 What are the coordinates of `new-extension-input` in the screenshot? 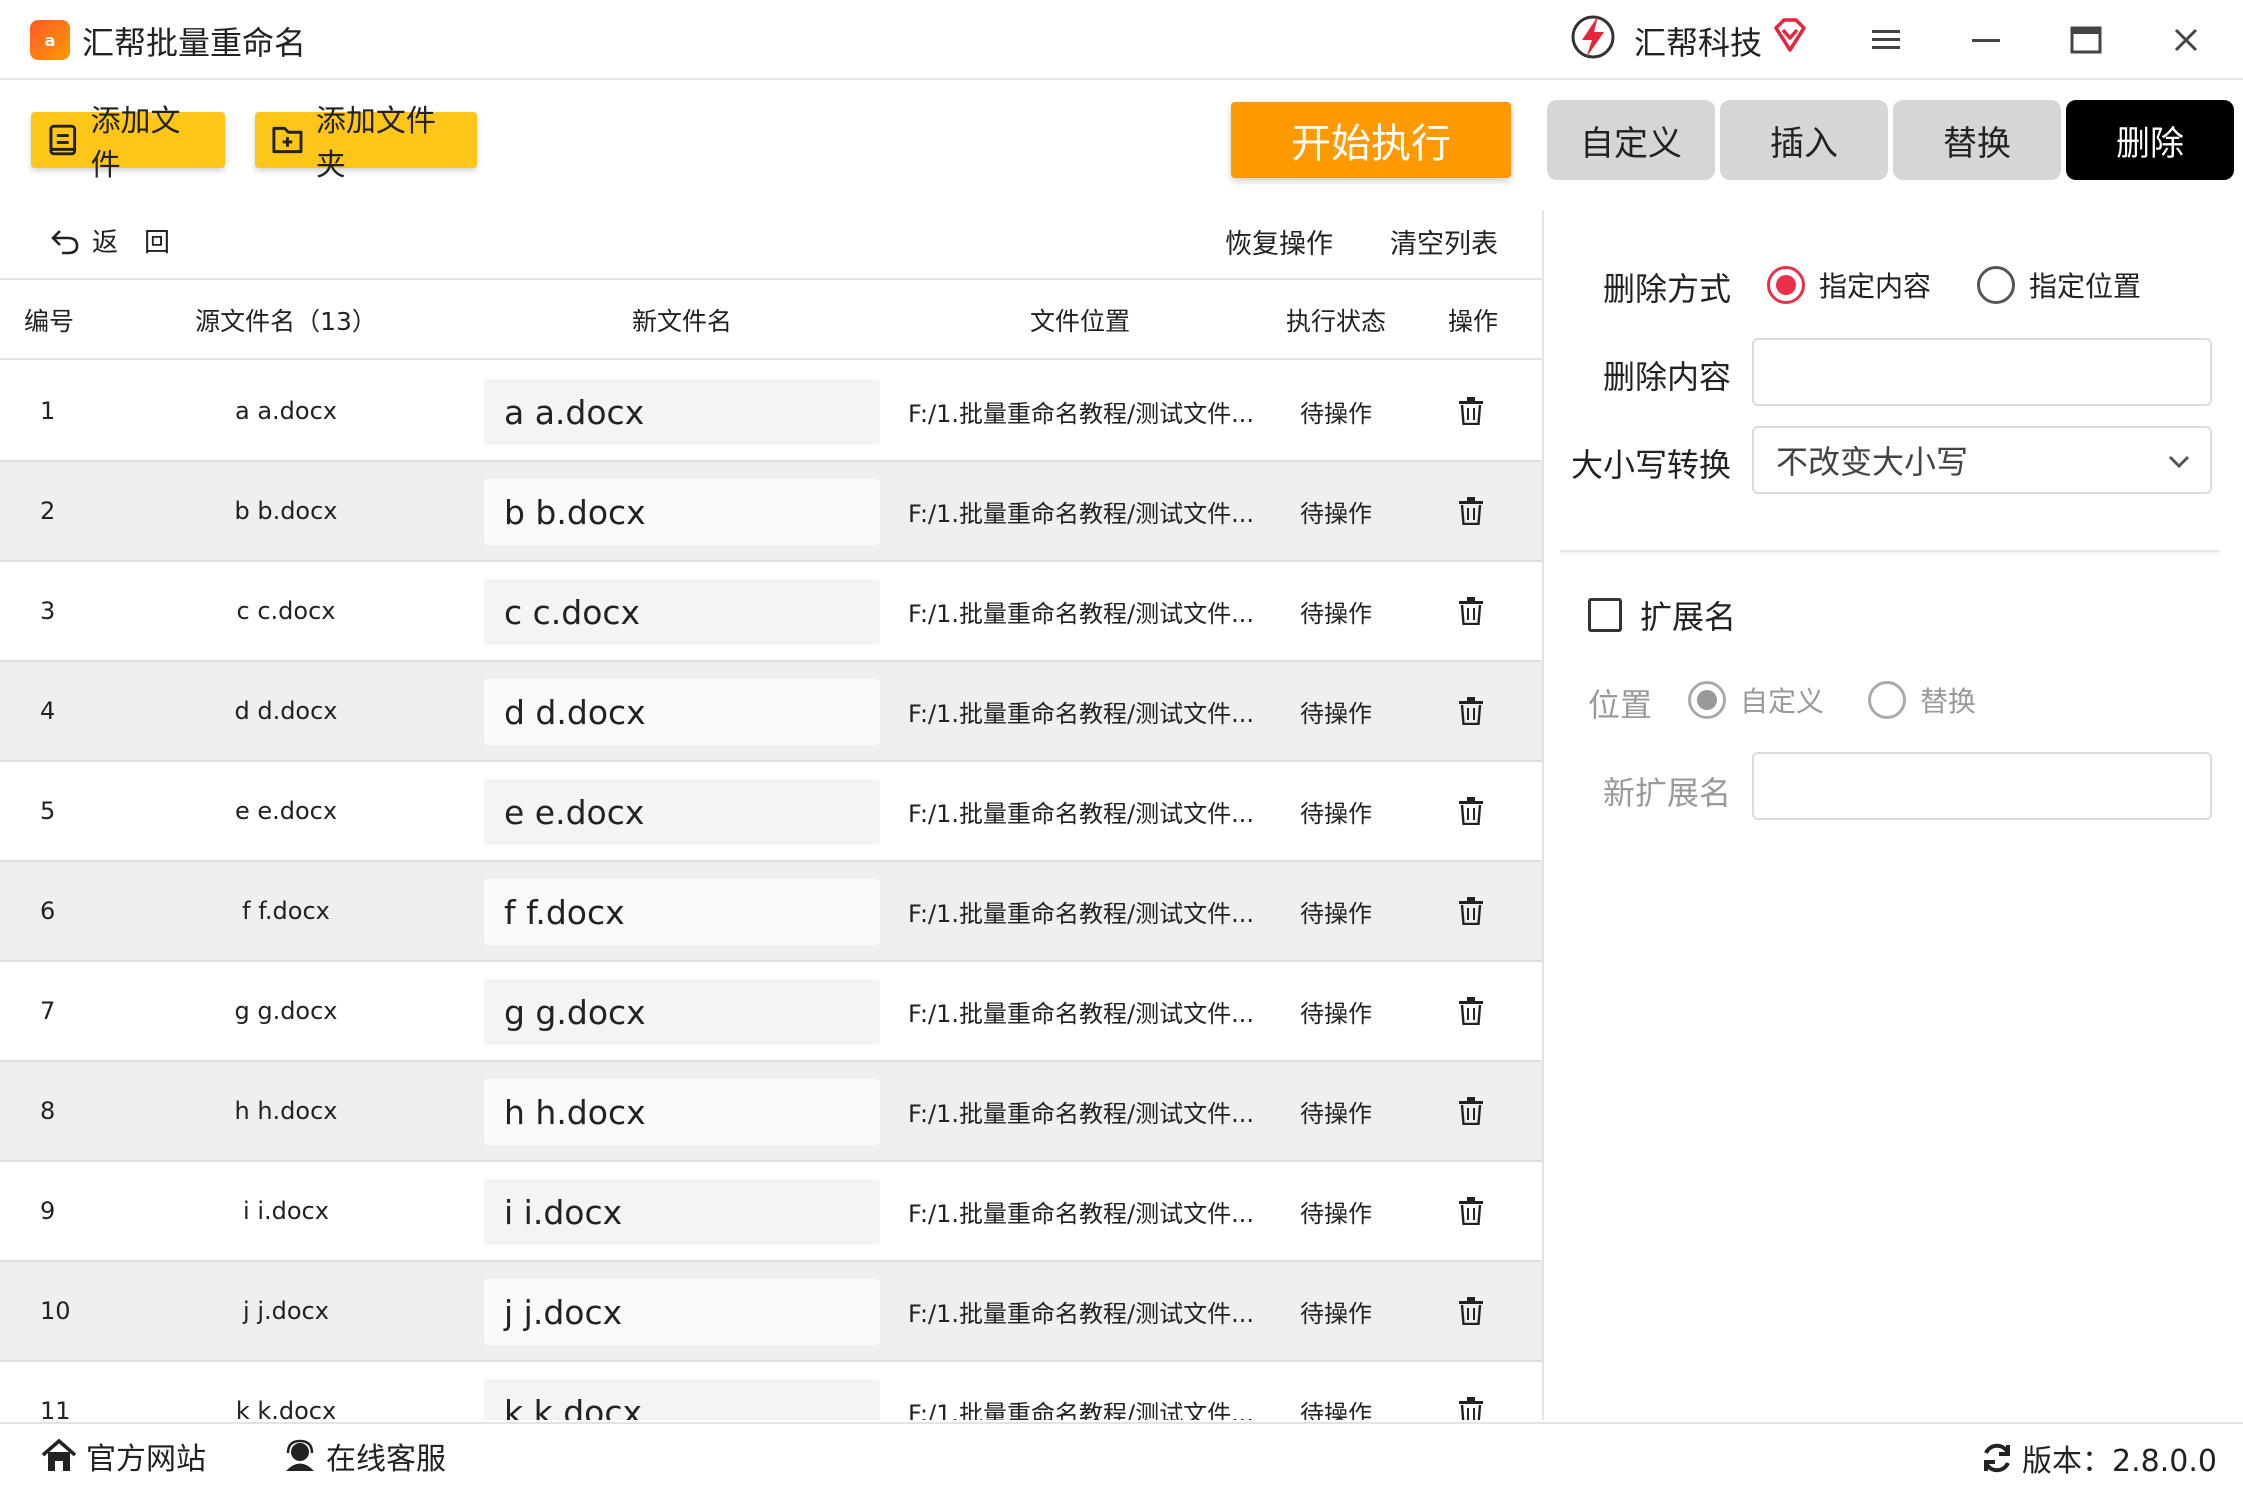 It's located at (1982, 786).